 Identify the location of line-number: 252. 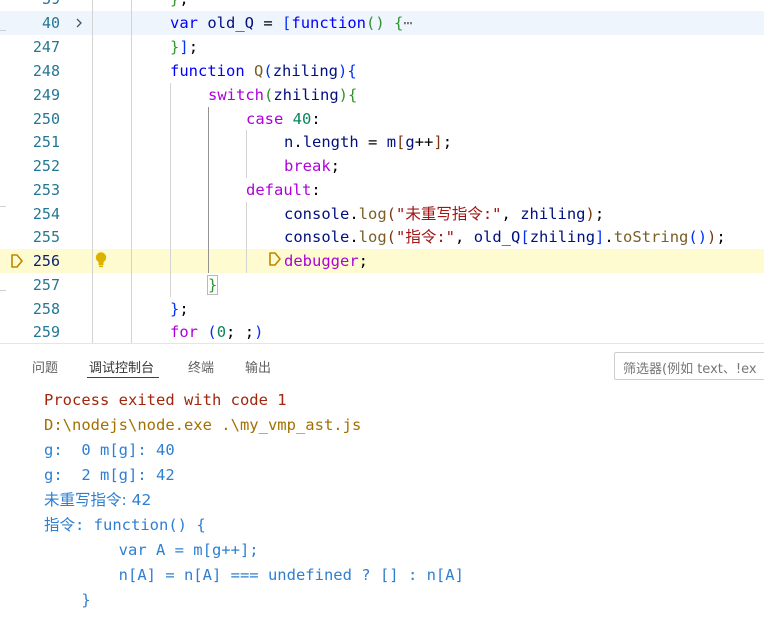
(46, 166).